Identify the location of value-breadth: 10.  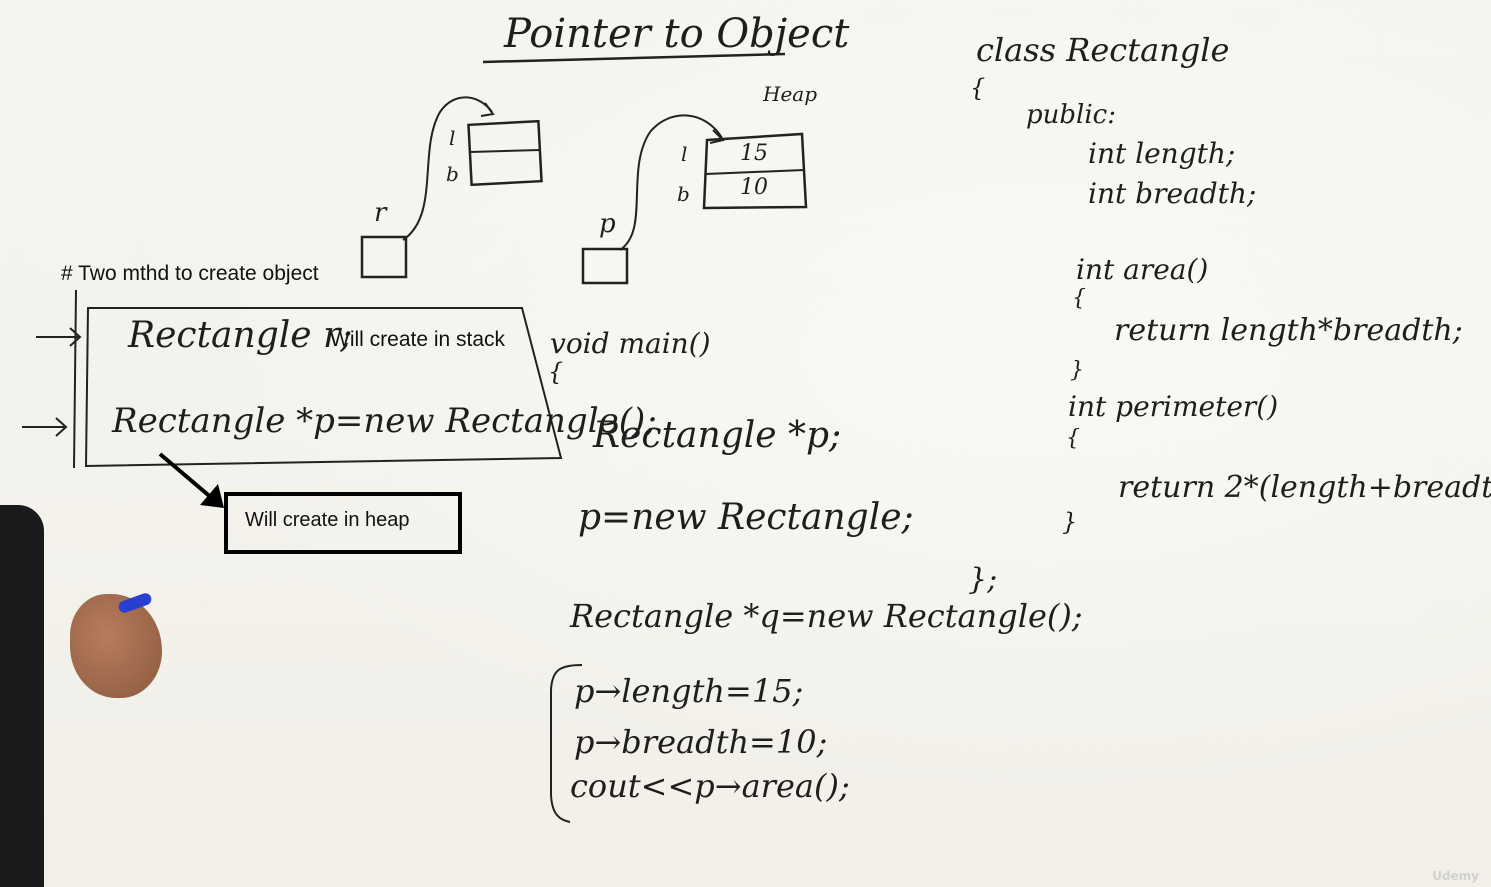
(754, 187).